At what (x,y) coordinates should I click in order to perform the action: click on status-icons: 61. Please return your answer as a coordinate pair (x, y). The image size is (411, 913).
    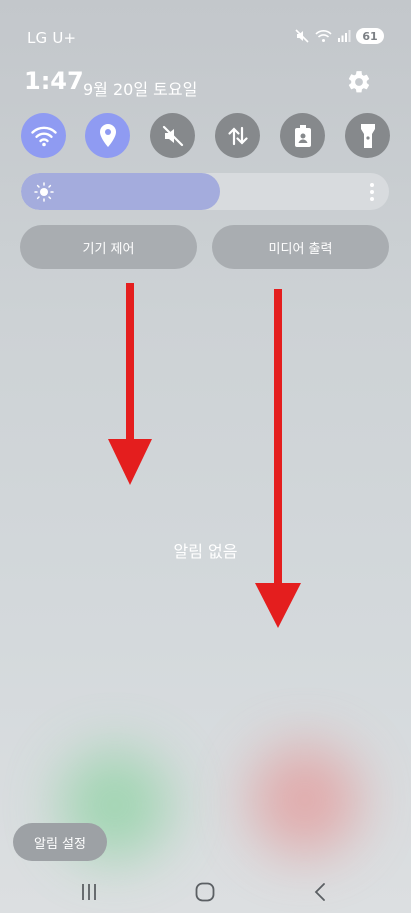
    Looking at the image, I should click on (339, 36).